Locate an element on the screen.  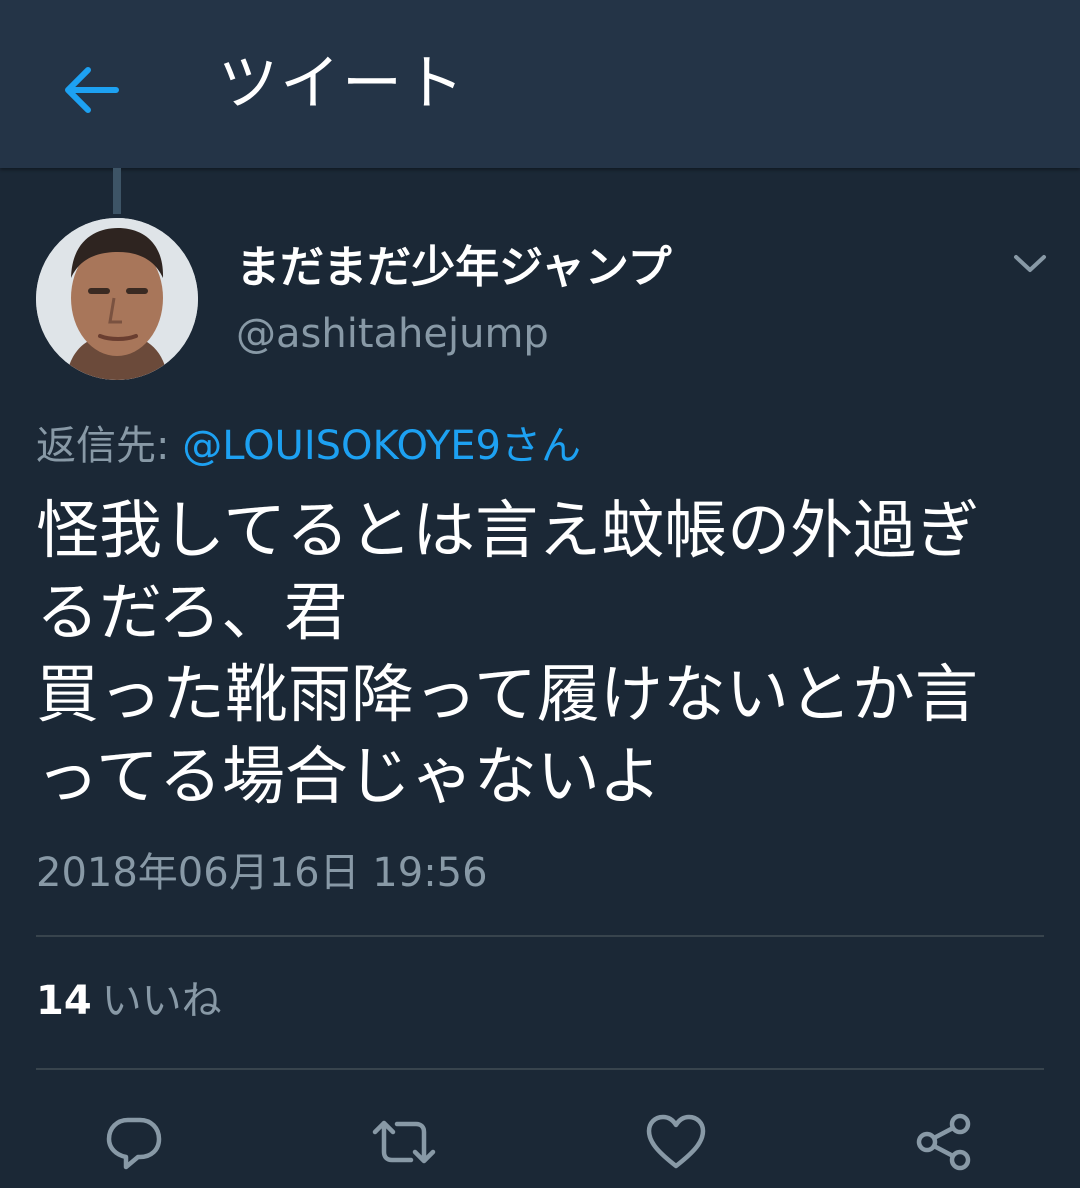
avatar is located at coordinates (117, 299).